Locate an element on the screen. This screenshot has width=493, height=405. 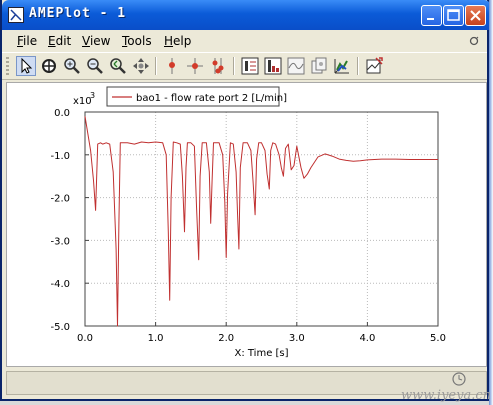
transform-icon is located at coordinates (319, 65).